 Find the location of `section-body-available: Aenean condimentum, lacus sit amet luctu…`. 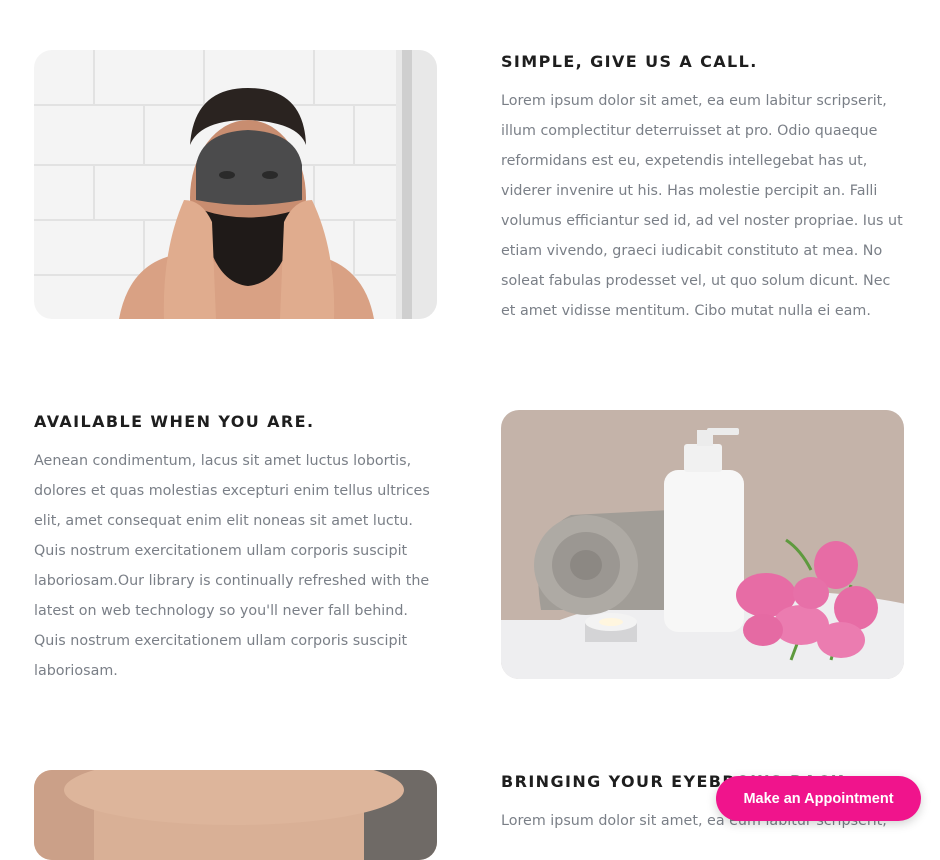

section-body-available: Aenean condimentum, lacus sit amet luctu… is located at coordinates (232, 566).